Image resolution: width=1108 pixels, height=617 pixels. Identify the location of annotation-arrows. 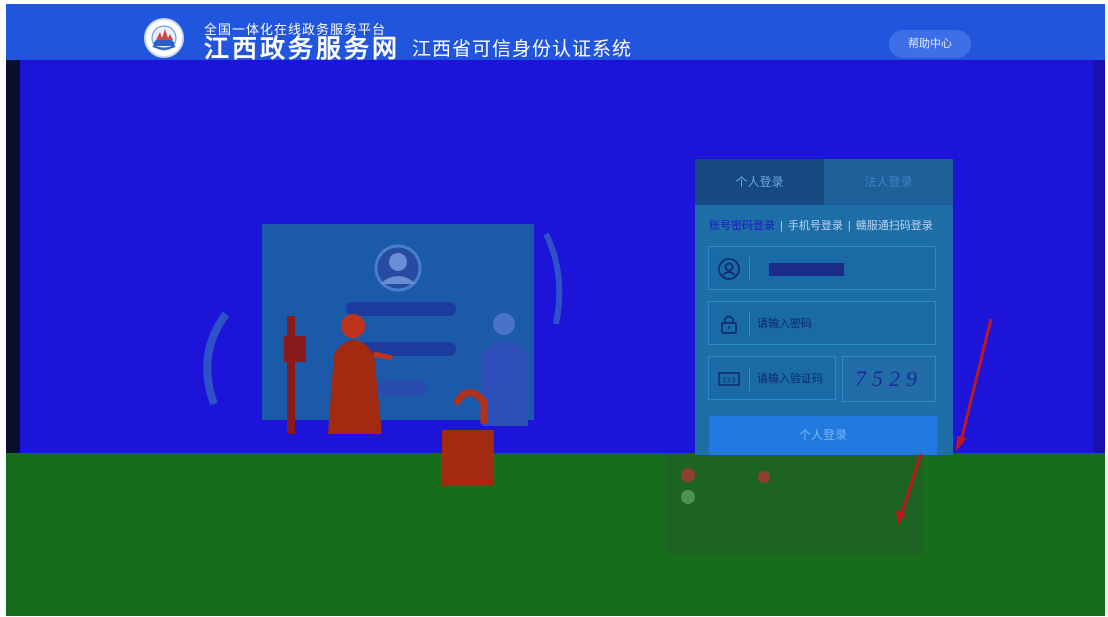
(944, 421).